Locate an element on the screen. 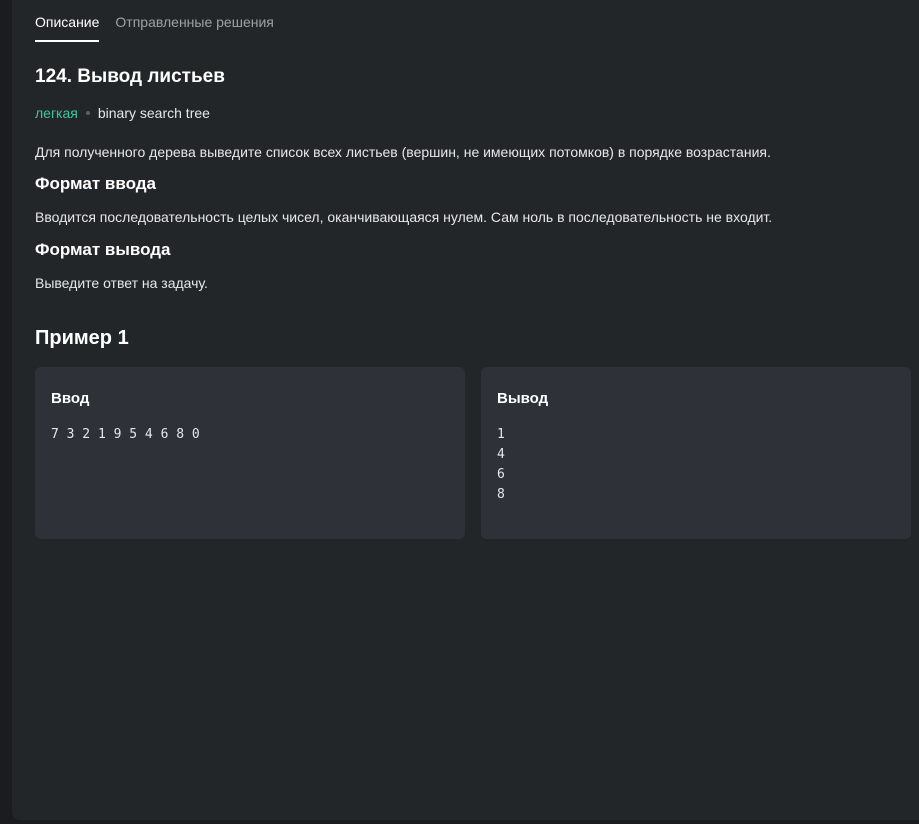  example-output-label: Вывод is located at coordinates (523, 398).